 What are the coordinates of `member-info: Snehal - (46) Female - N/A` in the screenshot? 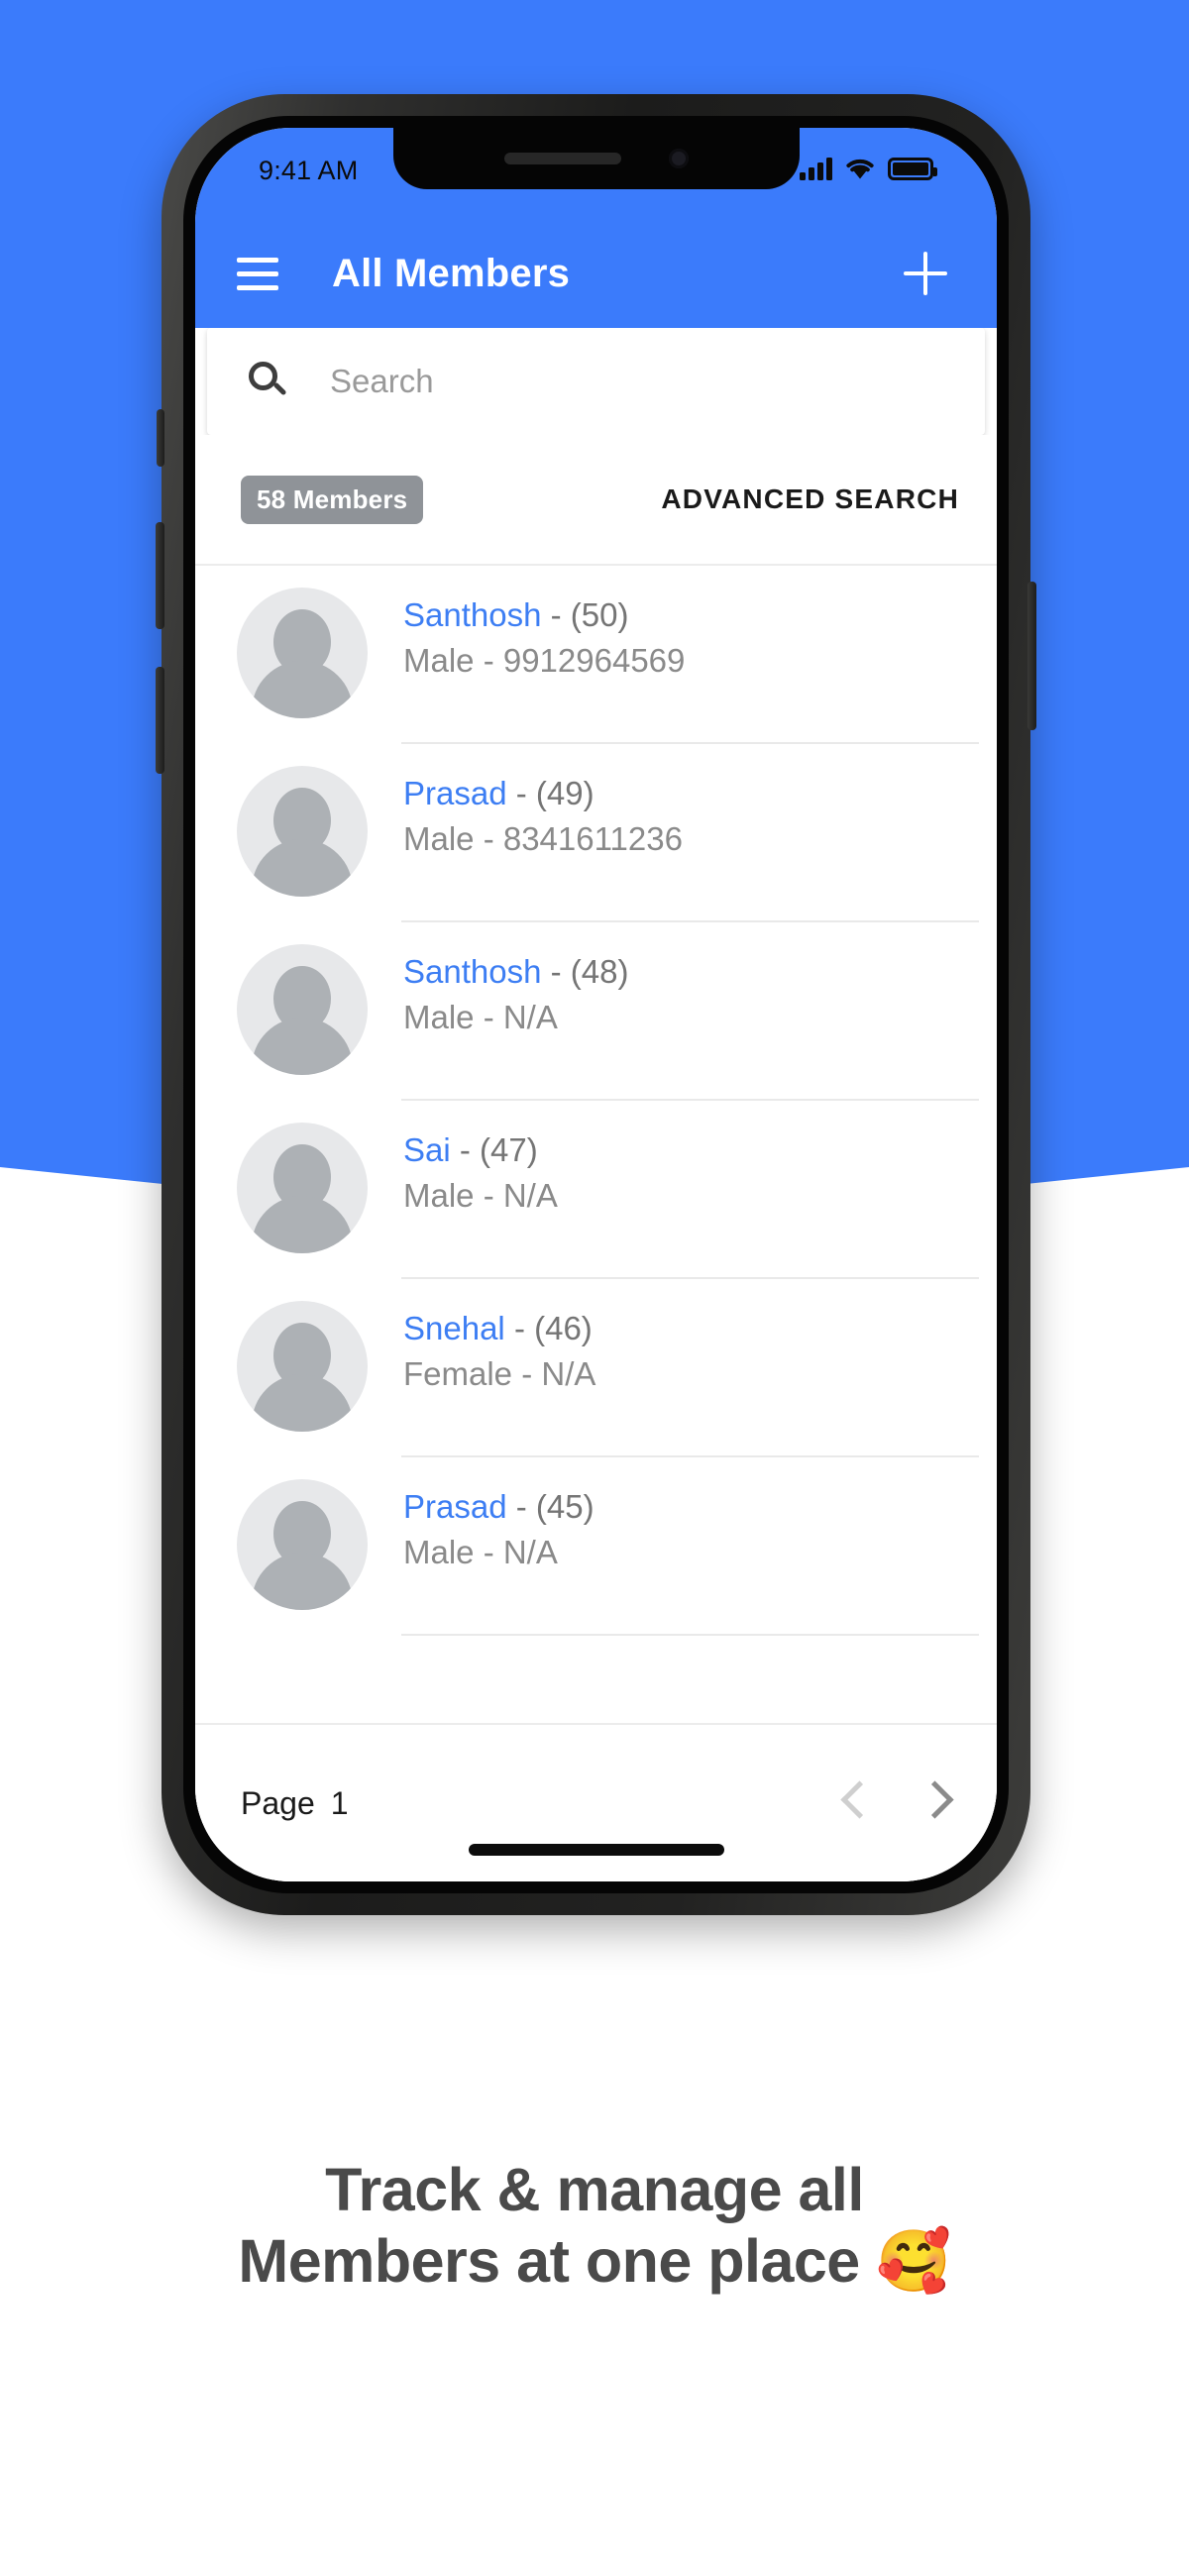 It's located at (682, 1368).